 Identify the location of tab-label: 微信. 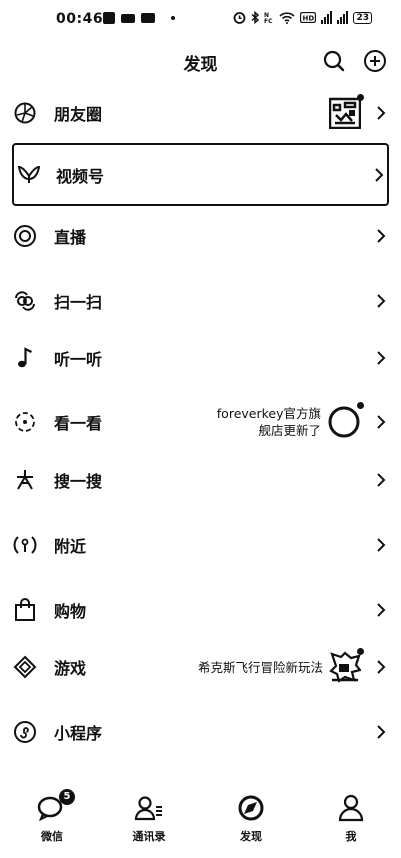
(52, 836).